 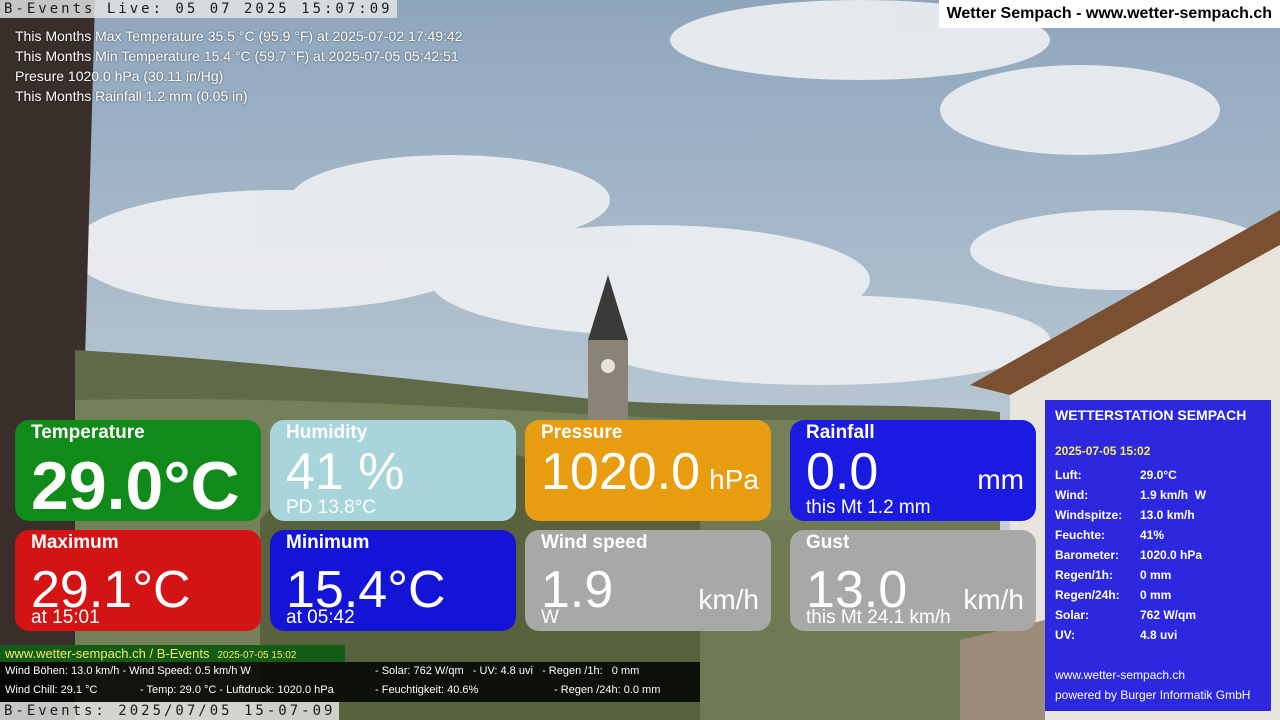 What do you see at coordinates (427, 690) in the screenshot?
I see `ticker-line2-c: - Feuchtigkeit: 40.6%` at bounding box center [427, 690].